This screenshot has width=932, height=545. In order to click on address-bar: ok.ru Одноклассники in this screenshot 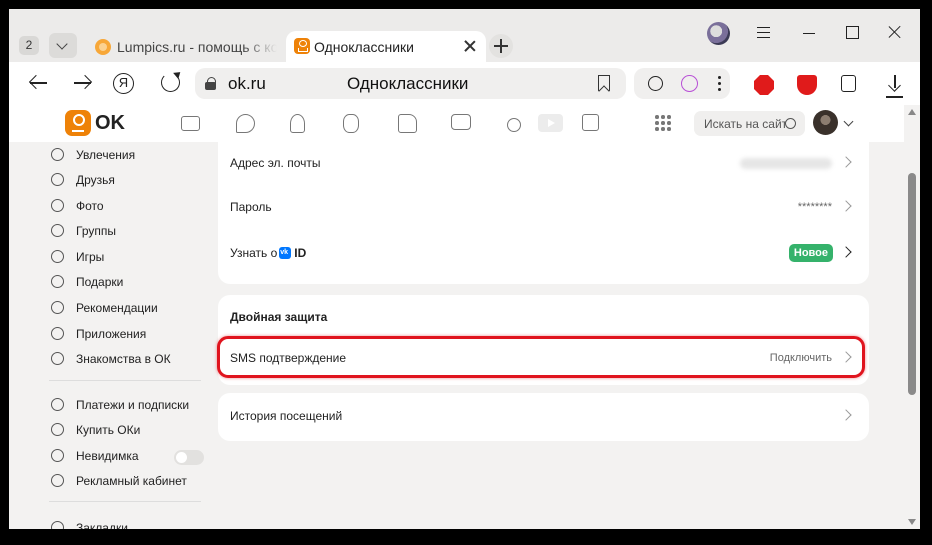, I will do `click(410, 83)`.